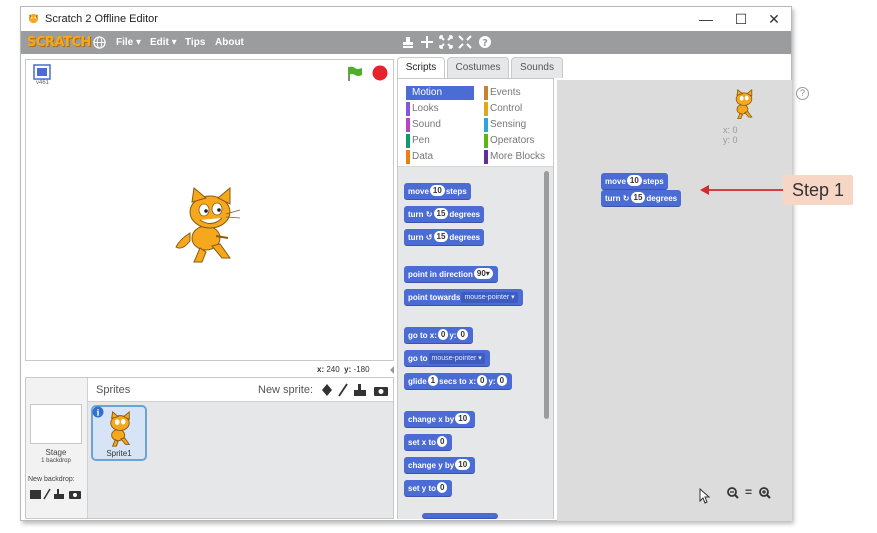 The width and height of the screenshot is (877, 533). I want to click on new-backdrop-label: New backdrop:, so click(51, 479).